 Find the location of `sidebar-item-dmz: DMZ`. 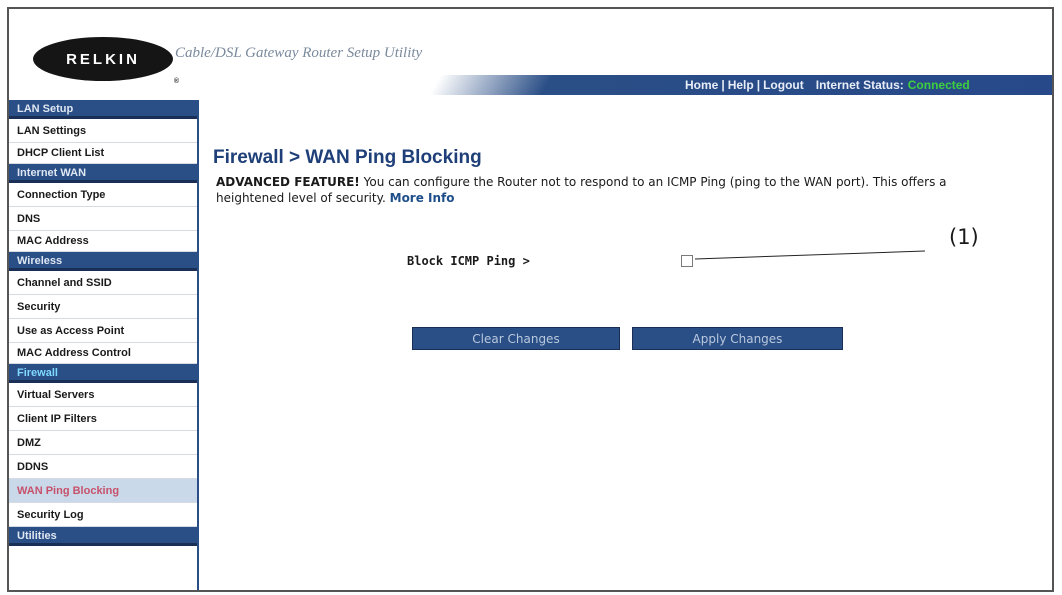

sidebar-item-dmz: DMZ is located at coordinates (103, 443).